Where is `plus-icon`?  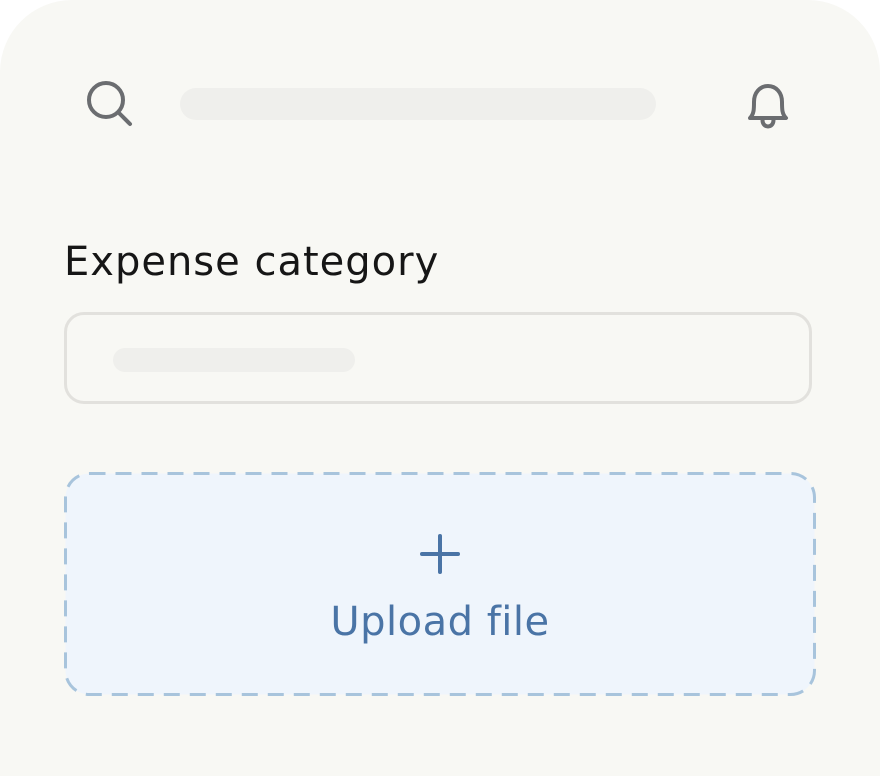 plus-icon is located at coordinates (440, 554).